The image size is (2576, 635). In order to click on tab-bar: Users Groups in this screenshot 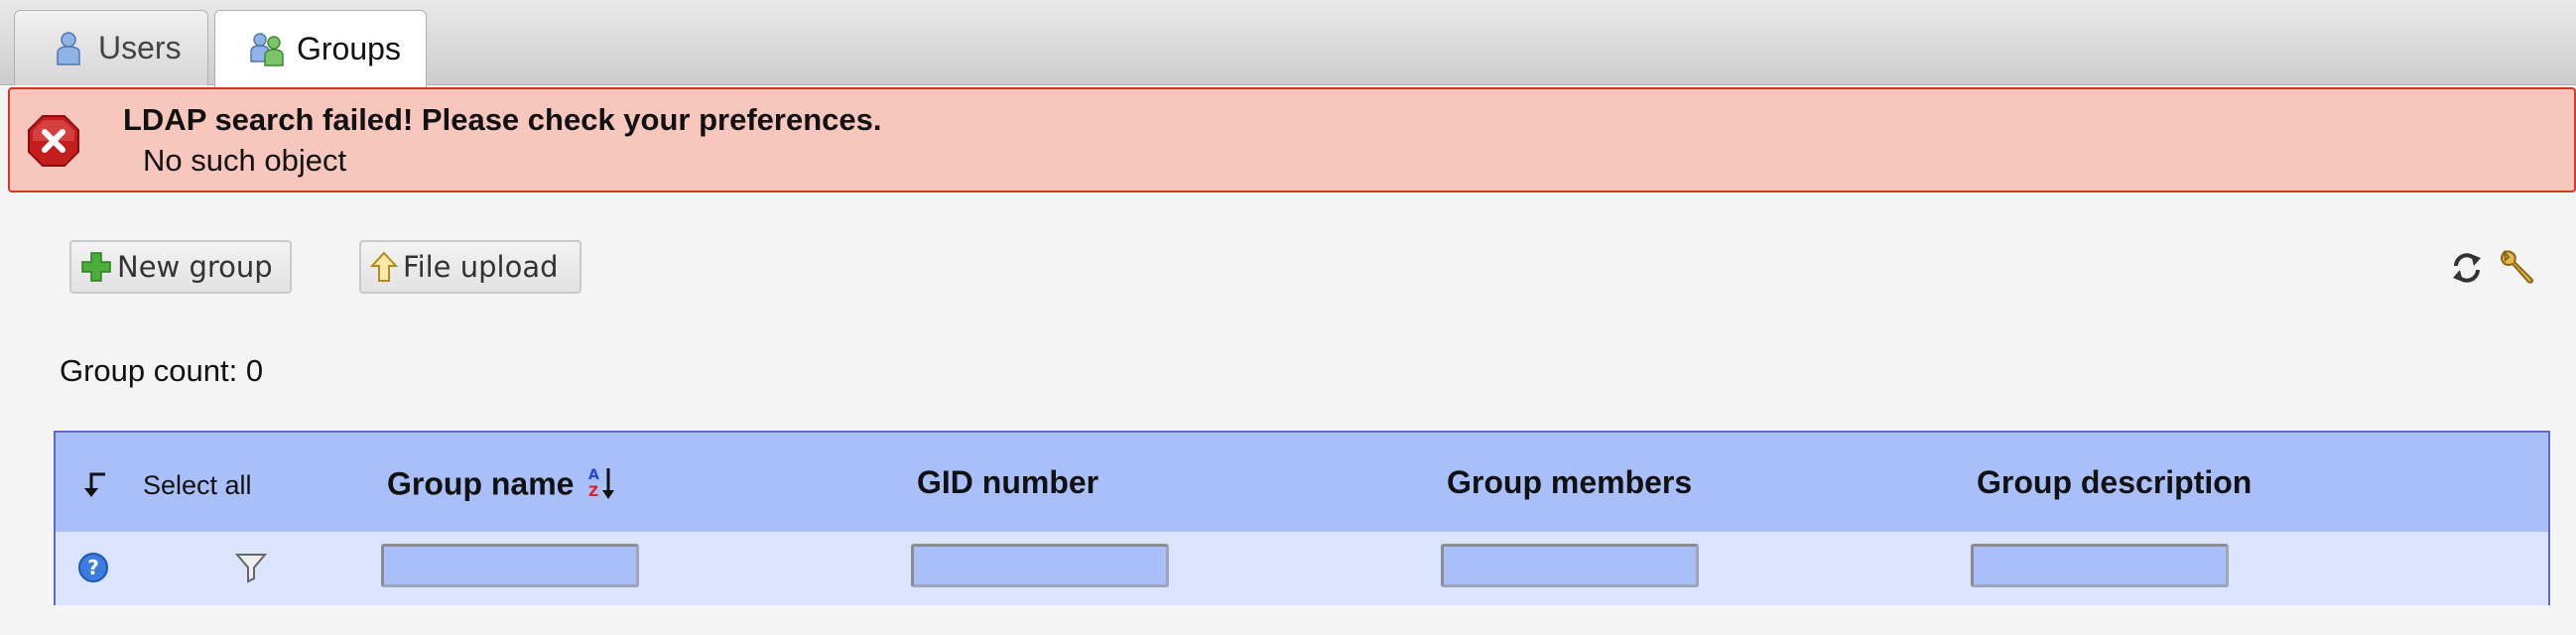, I will do `click(1288, 43)`.